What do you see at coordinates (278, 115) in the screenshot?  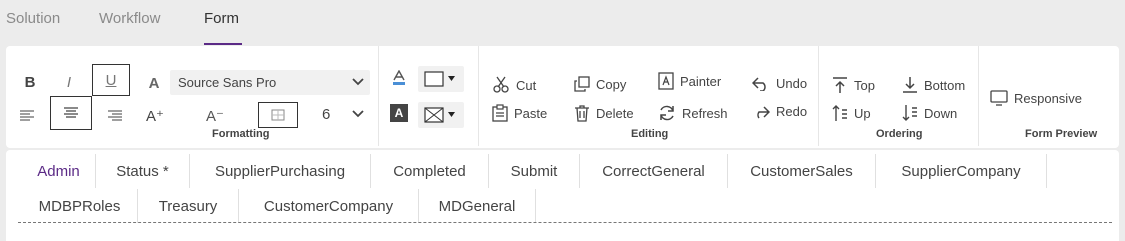 I see `borders-icon` at bounding box center [278, 115].